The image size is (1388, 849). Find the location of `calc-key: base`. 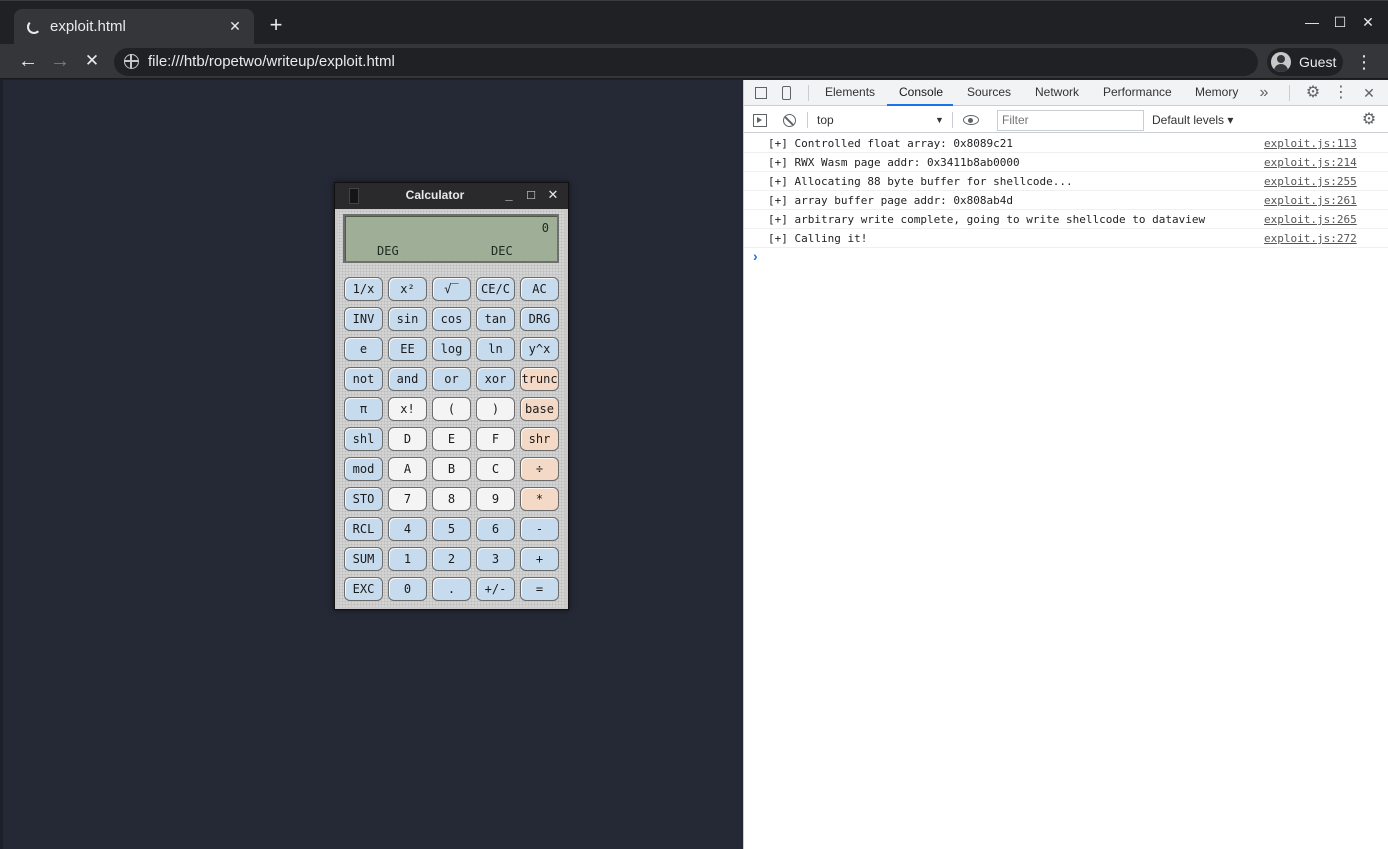

calc-key: base is located at coordinates (539, 409).